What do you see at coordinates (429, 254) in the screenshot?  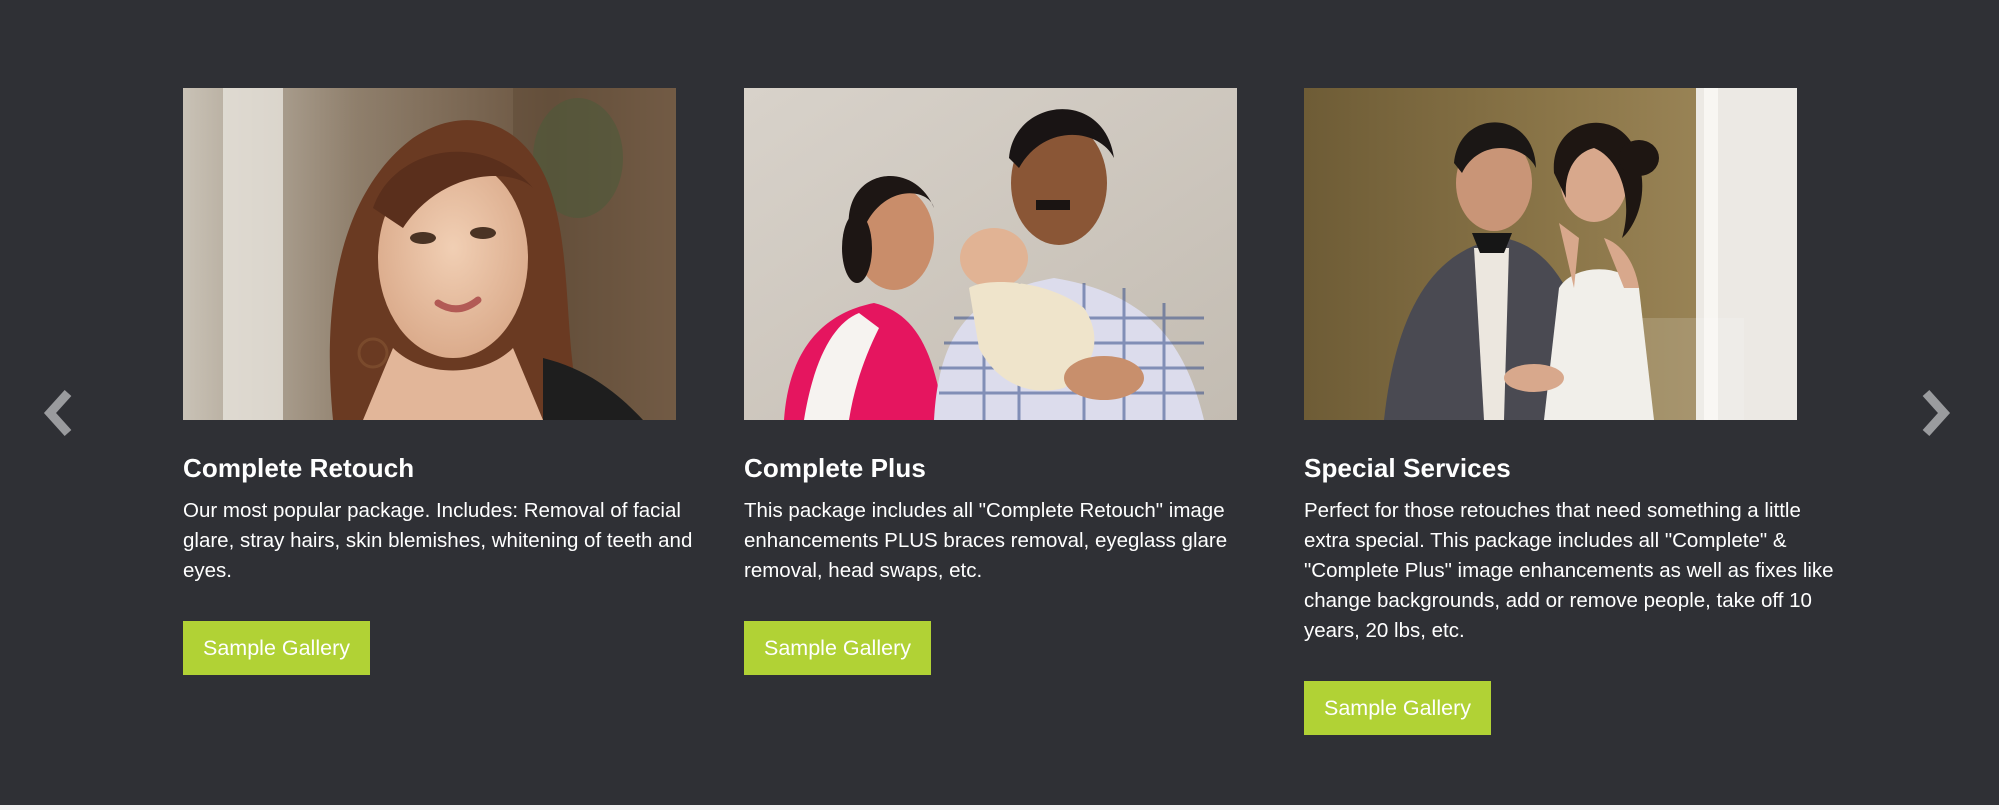 I see `portrait-woman-photo` at bounding box center [429, 254].